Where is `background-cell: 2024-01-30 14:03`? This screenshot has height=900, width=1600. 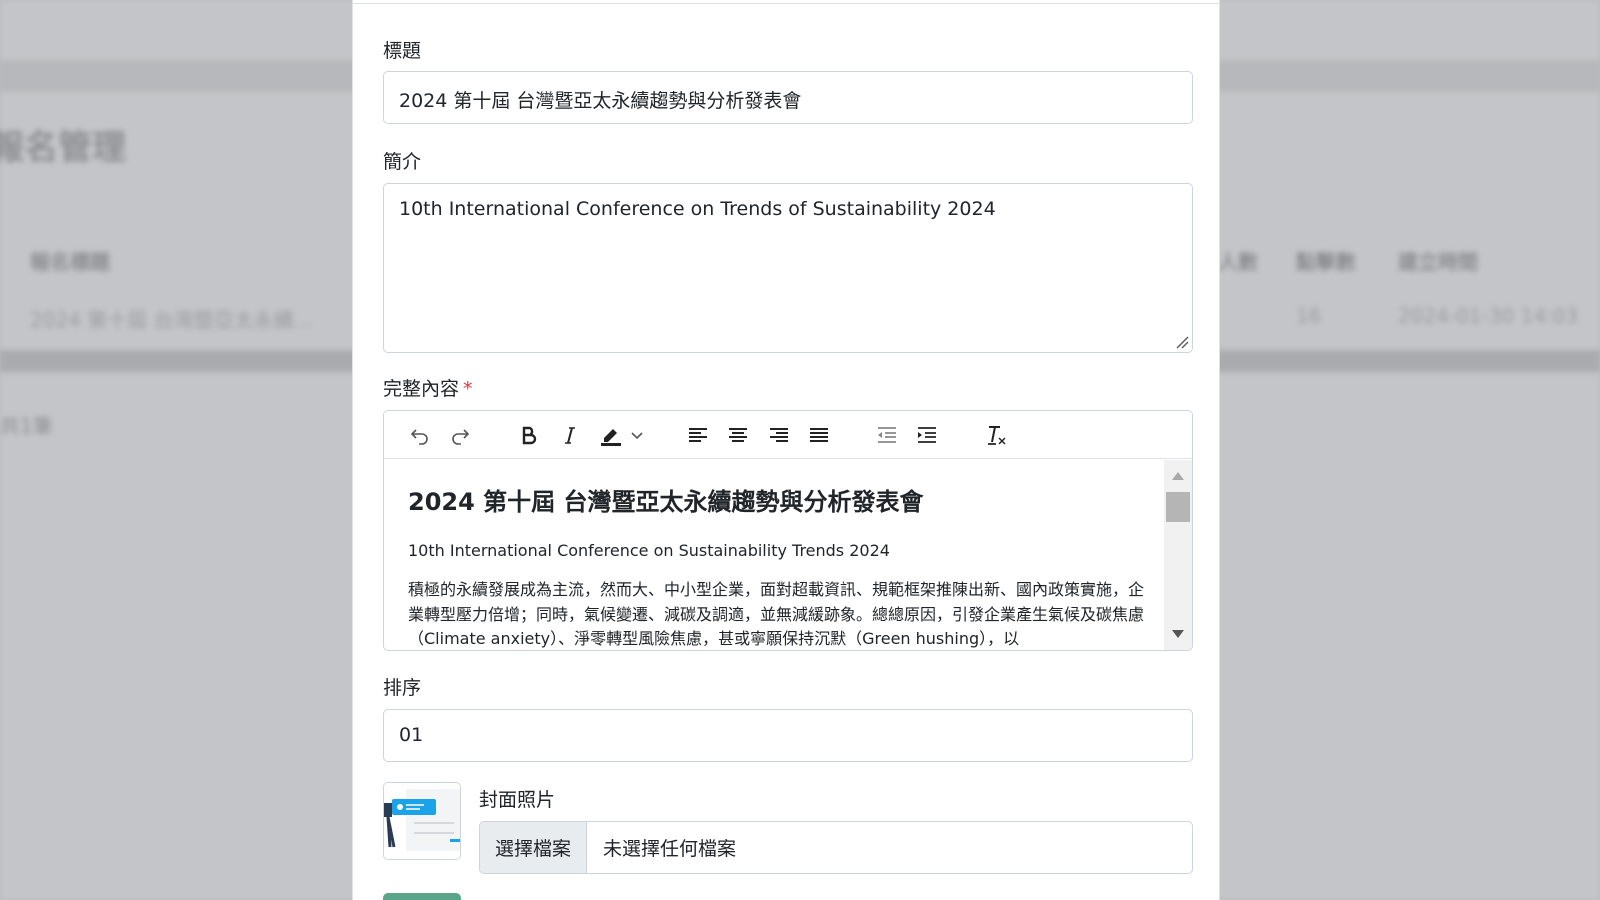 background-cell: 2024-01-30 14:03 is located at coordinates (1488, 316).